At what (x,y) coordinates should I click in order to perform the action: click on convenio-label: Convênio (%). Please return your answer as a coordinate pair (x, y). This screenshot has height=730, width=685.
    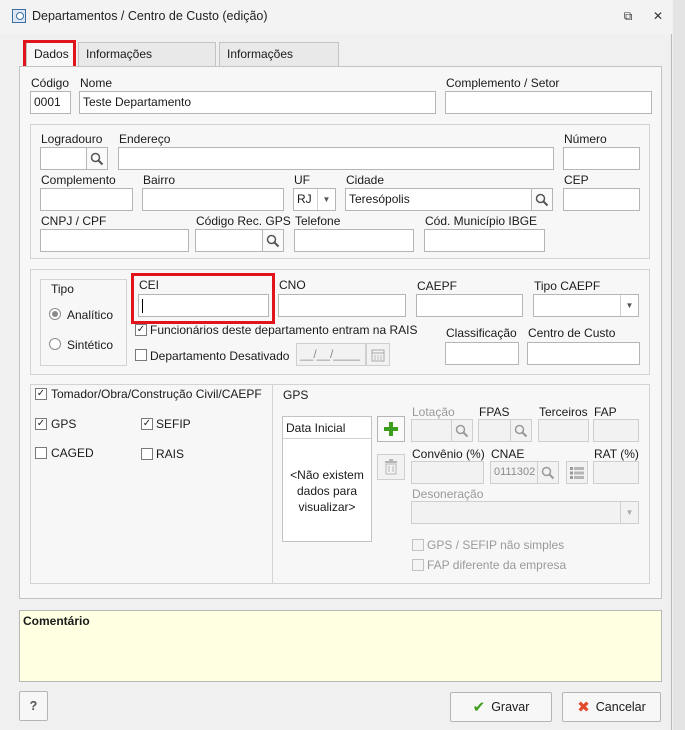
    Looking at the image, I should click on (448, 454).